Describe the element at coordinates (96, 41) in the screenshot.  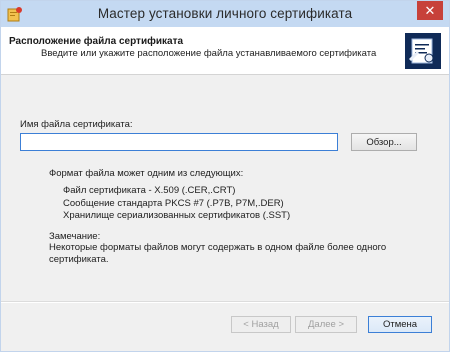
I see `page-title: Расположение файла сертификата` at that location.